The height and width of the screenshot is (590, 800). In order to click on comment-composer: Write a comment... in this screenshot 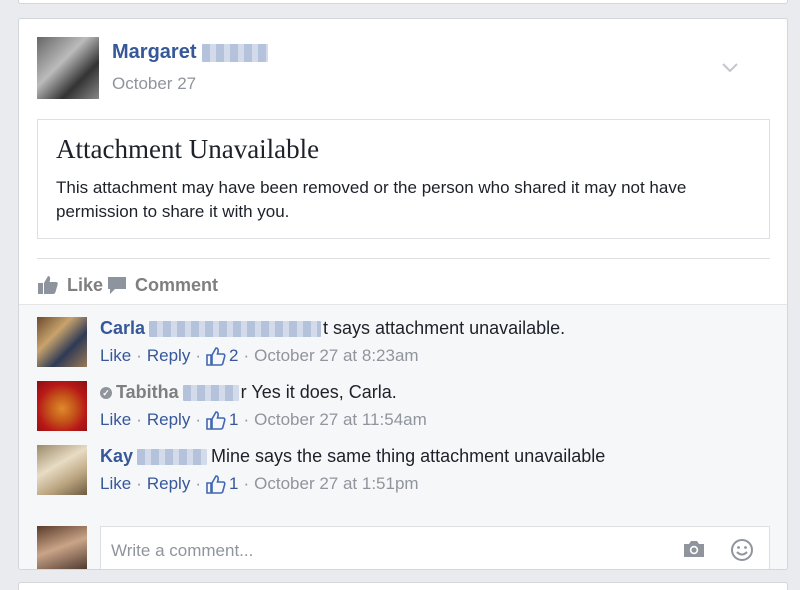, I will do `click(407, 547)`.